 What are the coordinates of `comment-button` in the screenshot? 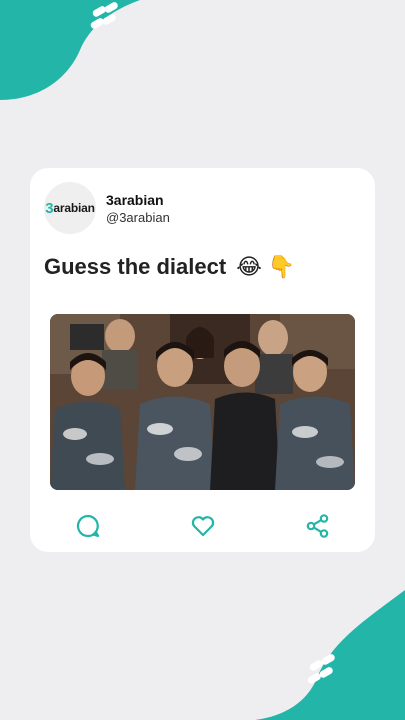 It's located at (88, 526).